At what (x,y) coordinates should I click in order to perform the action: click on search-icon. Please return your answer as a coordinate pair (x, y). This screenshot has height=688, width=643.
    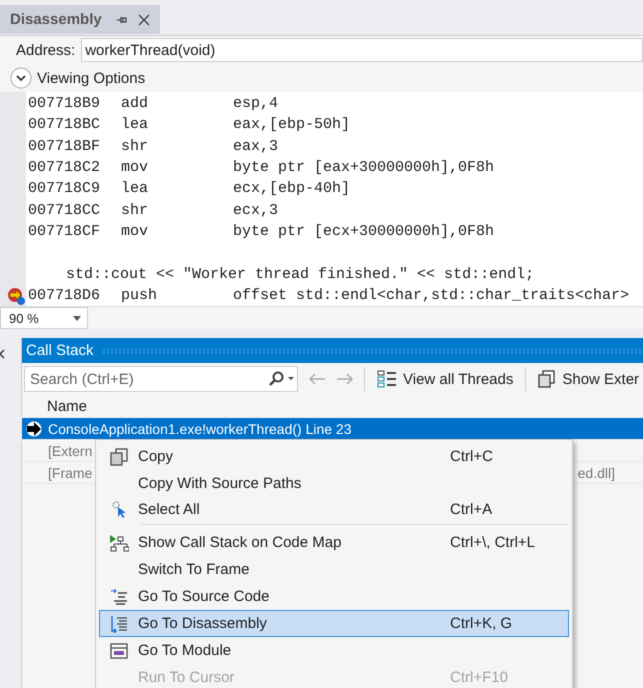
    Looking at the image, I should click on (281, 379).